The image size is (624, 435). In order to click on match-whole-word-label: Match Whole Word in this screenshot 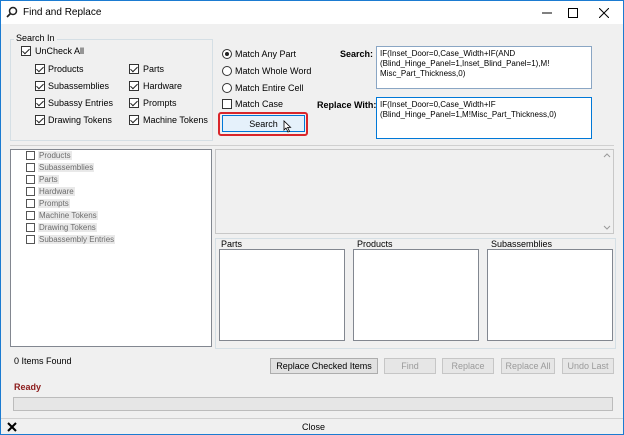, I will do `click(273, 71)`.